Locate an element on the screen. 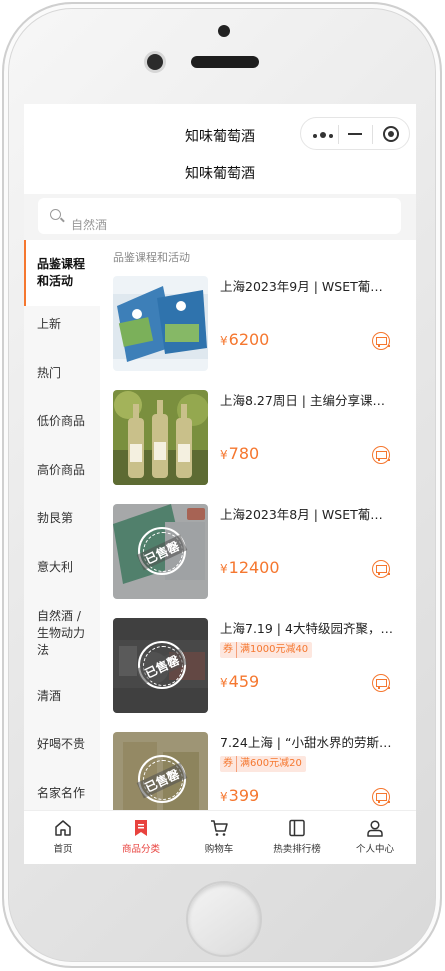 The image size is (445, 971). tab-label: 个人中心 is located at coordinates (374, 849).